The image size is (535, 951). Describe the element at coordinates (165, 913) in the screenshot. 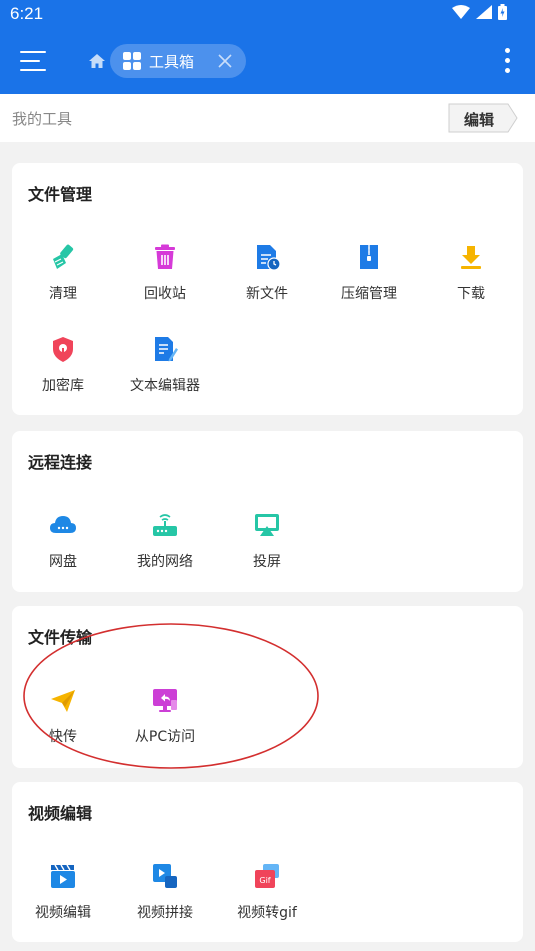

I see `tool-label: 视频拼接` at that location.